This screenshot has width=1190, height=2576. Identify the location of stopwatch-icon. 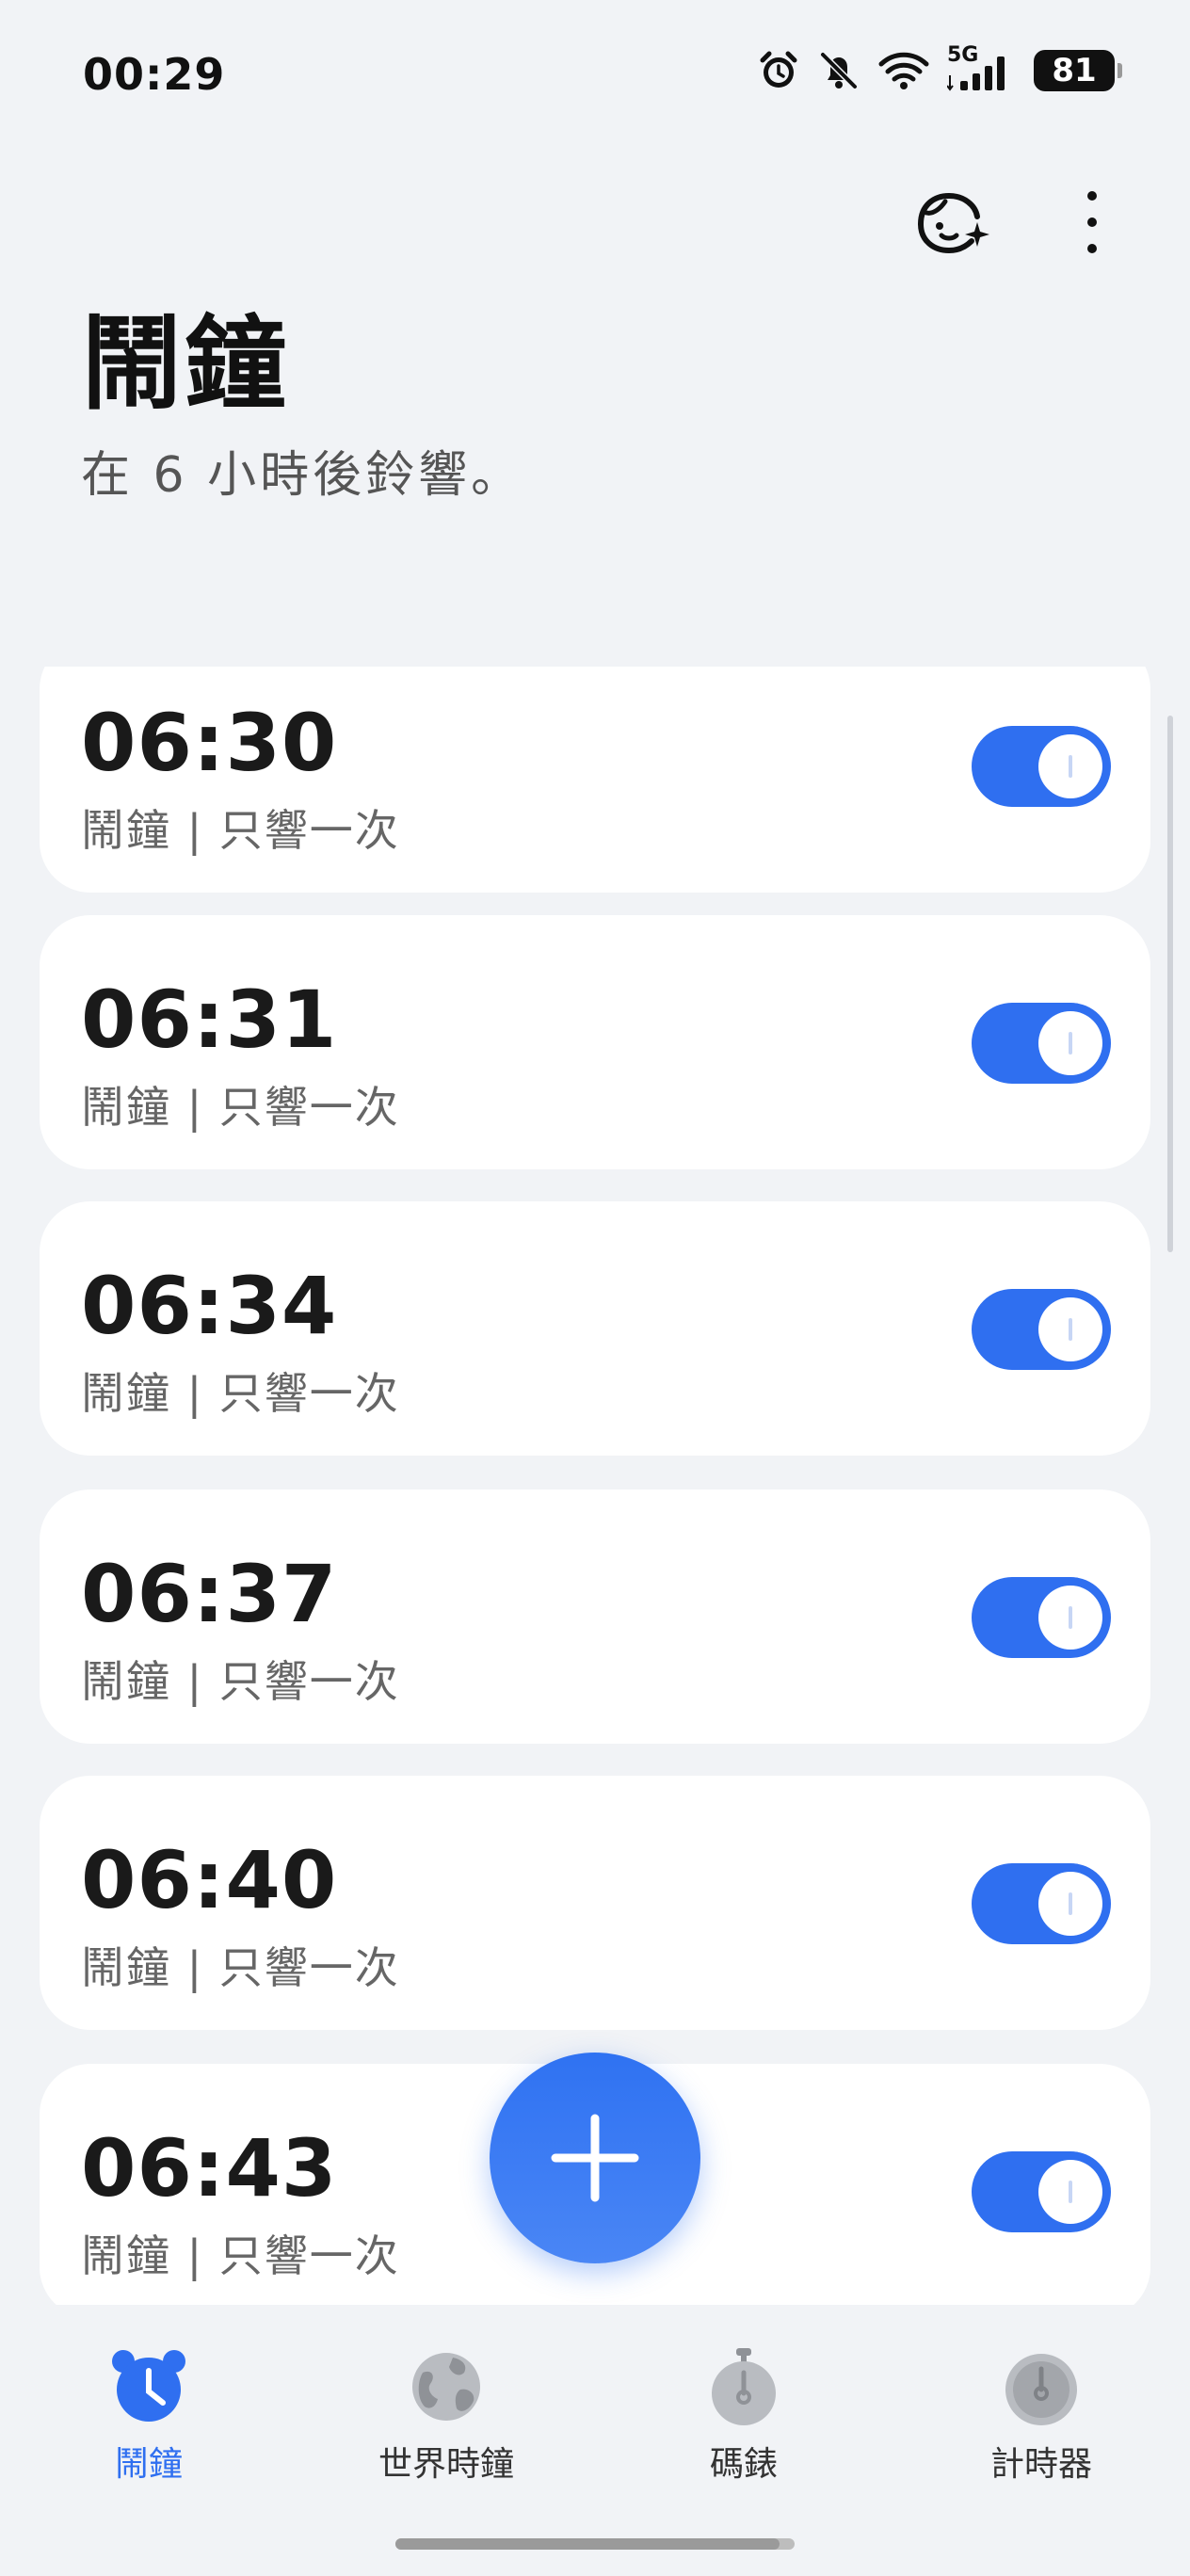
(744, 2386).